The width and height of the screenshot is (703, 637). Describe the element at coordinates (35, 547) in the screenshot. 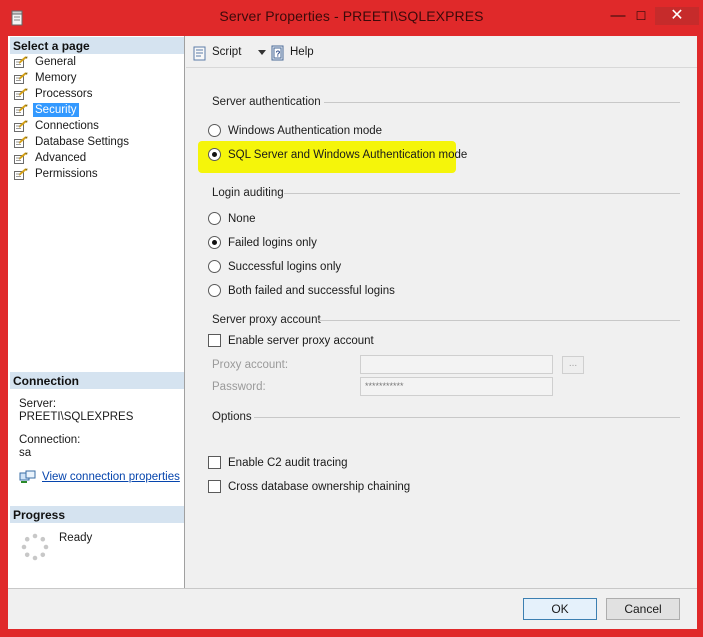

I see `progress-spinner-icon` at that location.